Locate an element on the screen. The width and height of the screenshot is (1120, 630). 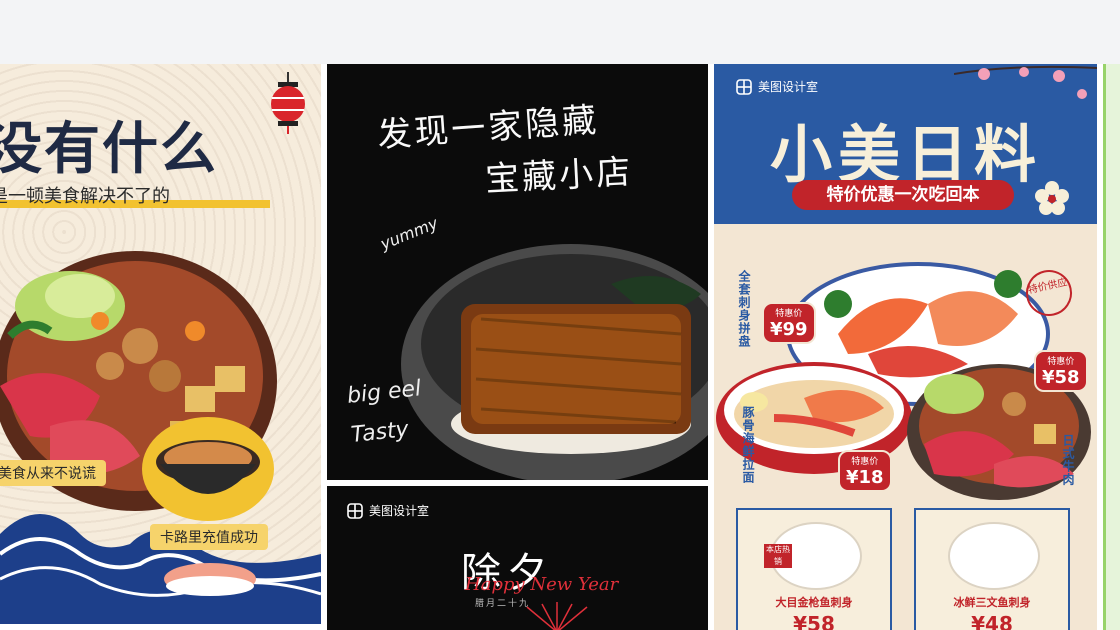
hotpot-tag-right: 卡路里充值成功 is located at coordinates (209, 537).